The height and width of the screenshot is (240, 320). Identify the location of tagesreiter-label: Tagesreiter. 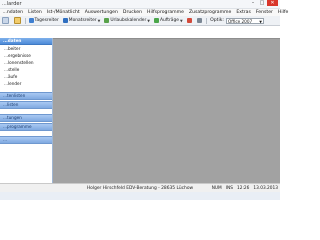
(46, 20).